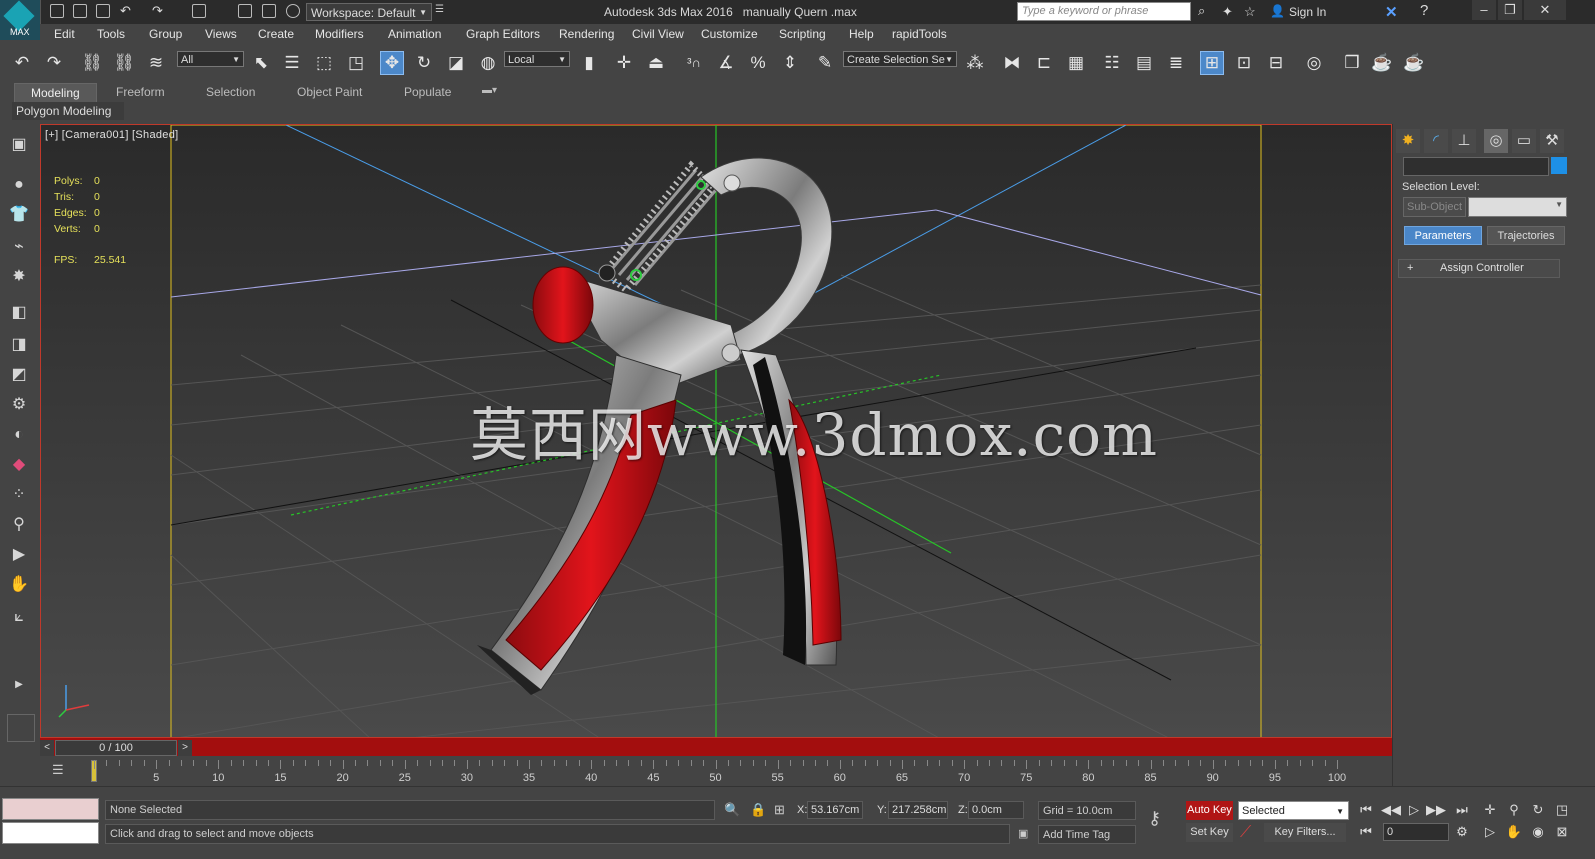 Image resolution: width=1595 pixels, height=859 pixels. I want to click on angle-snap-icon: ∡, so click(726, 63).